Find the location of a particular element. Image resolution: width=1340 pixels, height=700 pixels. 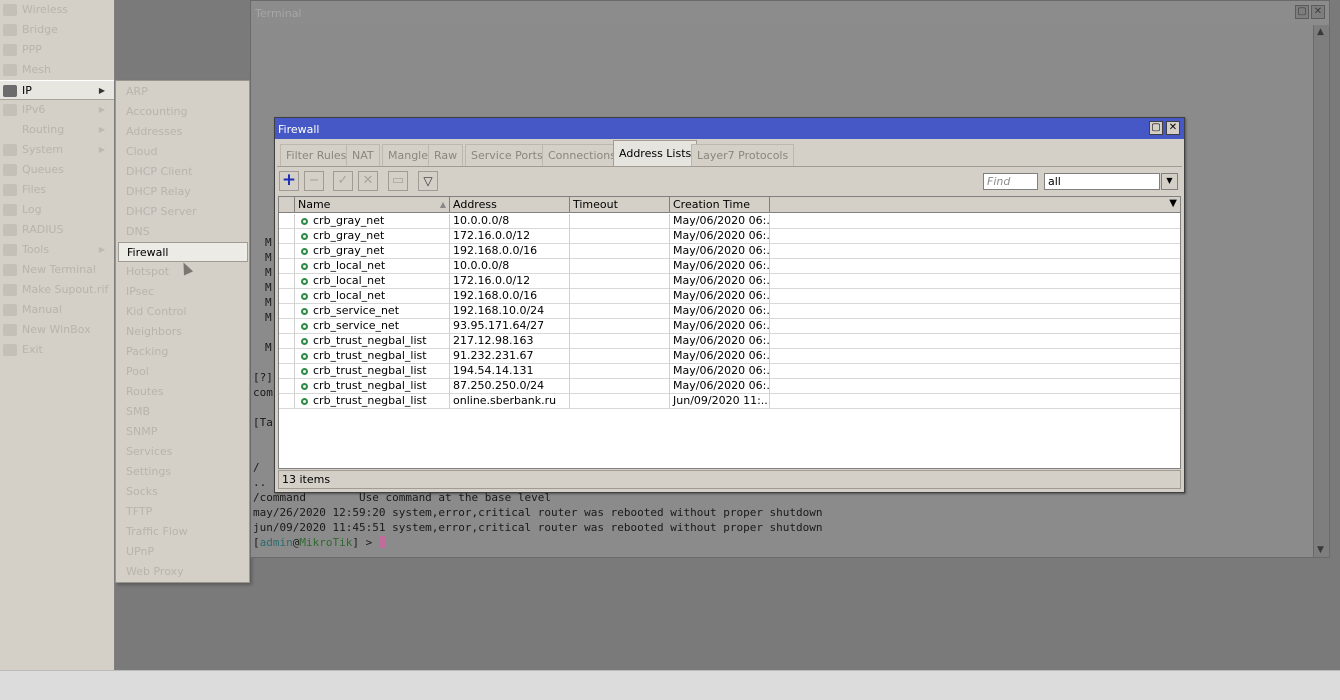

submenu-item-pool: Pool is located at coordinates (182, 372).